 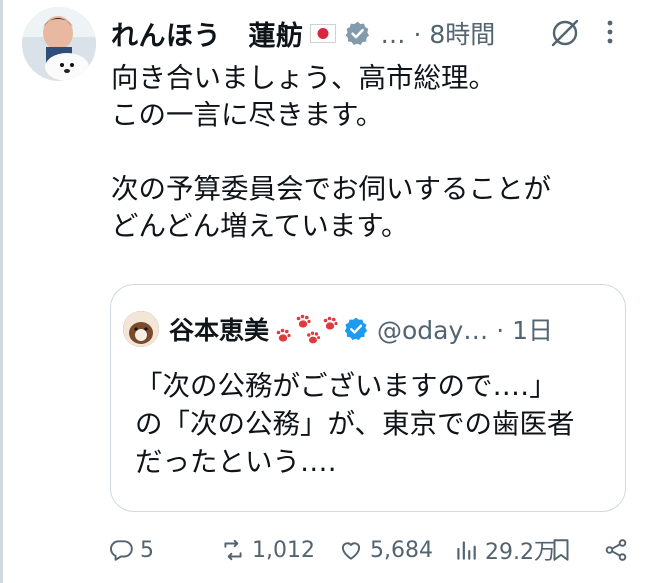 I want to click on avatar, so click(x=59, y=44).